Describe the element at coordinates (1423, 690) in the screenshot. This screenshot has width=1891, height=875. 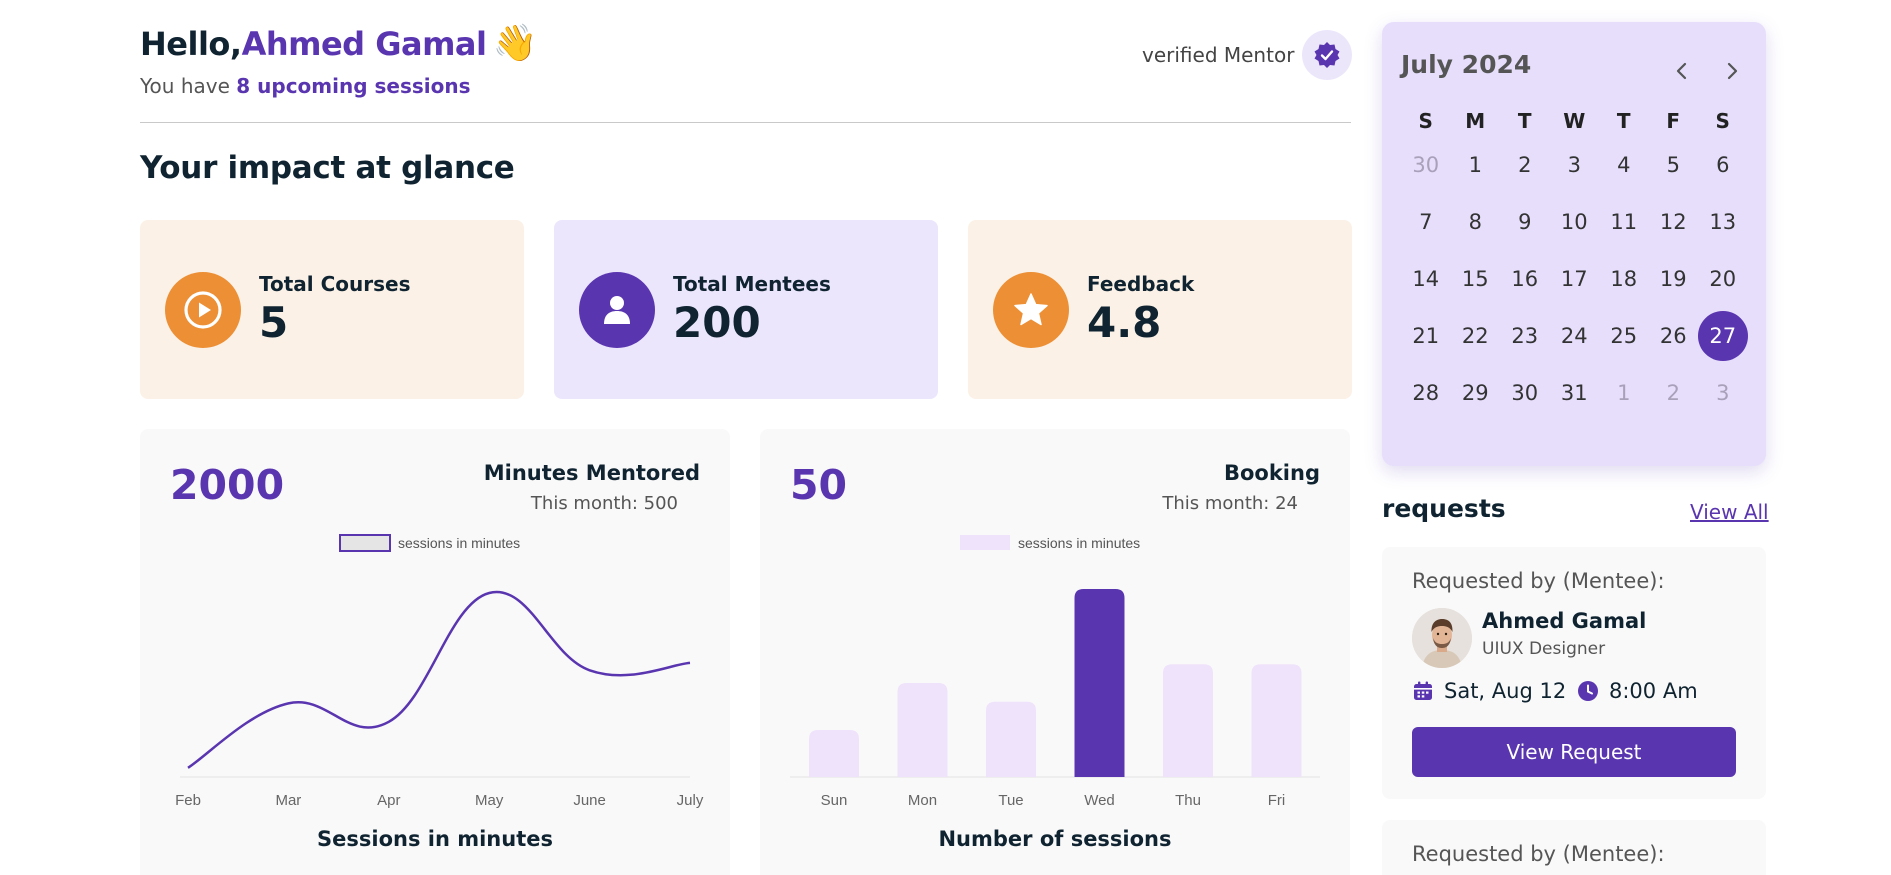
I see `calendar-icon` at that location.